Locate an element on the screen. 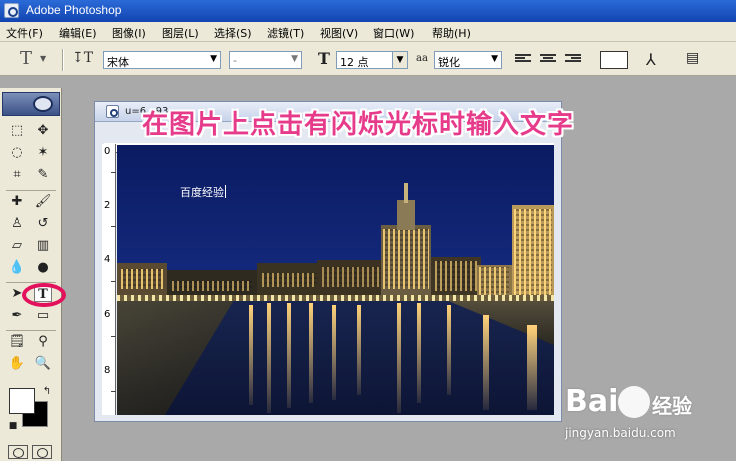 The width and height of the screenshot is (736, 461). menu-select: 选择(S) is located at coordinates (233, 33).